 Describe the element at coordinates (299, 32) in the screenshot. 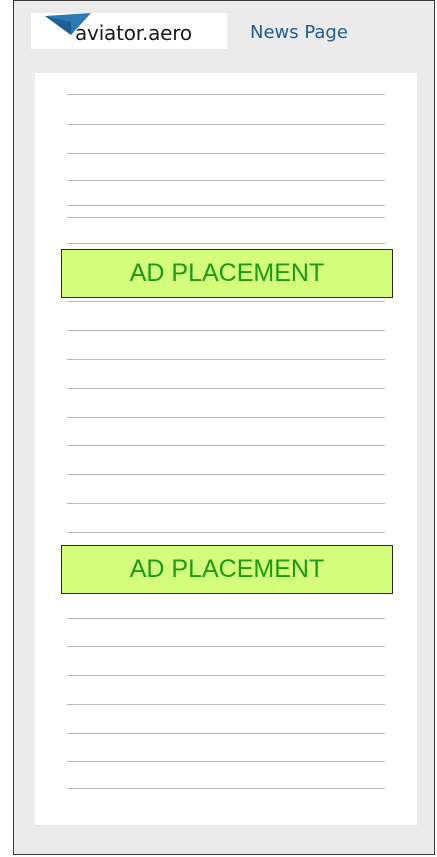

I see `news-page-link: News Page` at that location.